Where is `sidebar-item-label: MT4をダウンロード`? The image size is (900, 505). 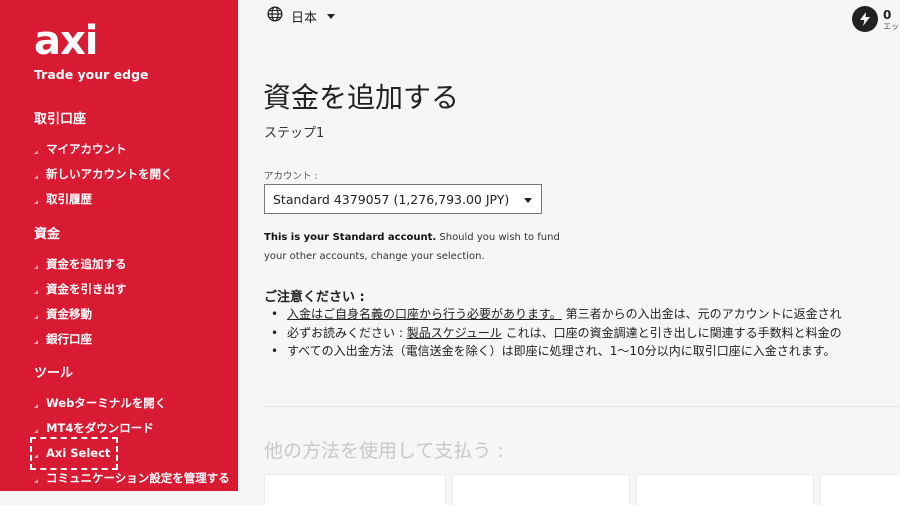
sidebar-item-label: MT4をダウンロード is located at coordinates (100, 428).